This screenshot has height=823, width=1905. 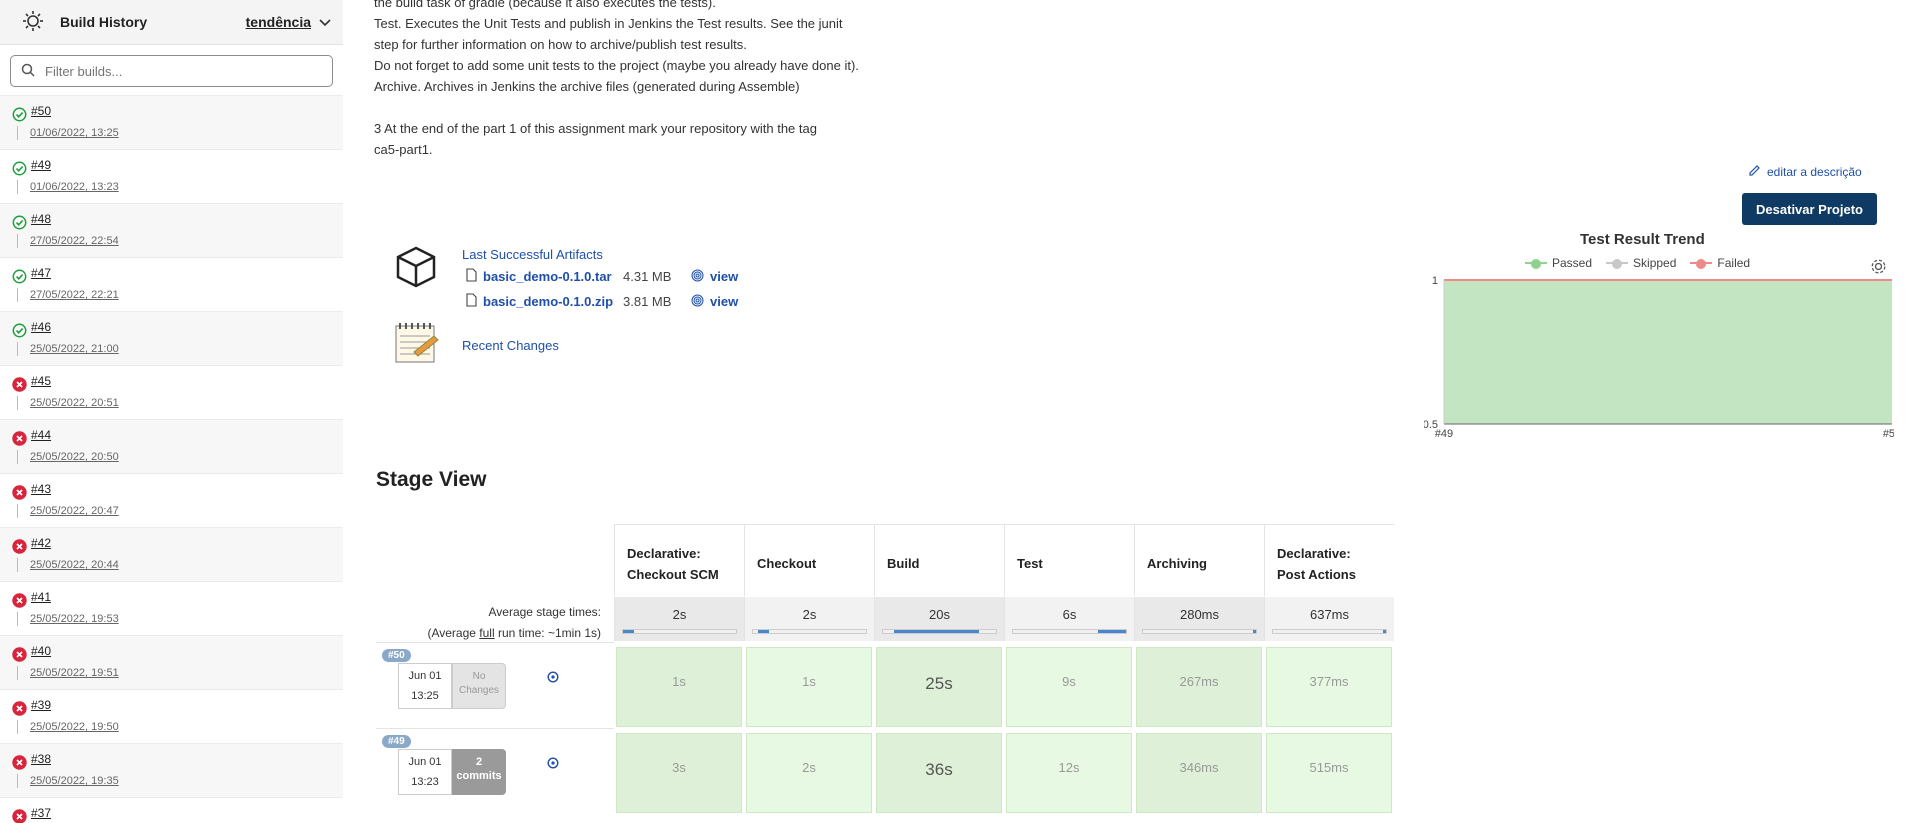 What do you see at coordinates (425, 696) in the screenshot?
I see `run-date-time: 13:25` at bounding box center [425, 696].